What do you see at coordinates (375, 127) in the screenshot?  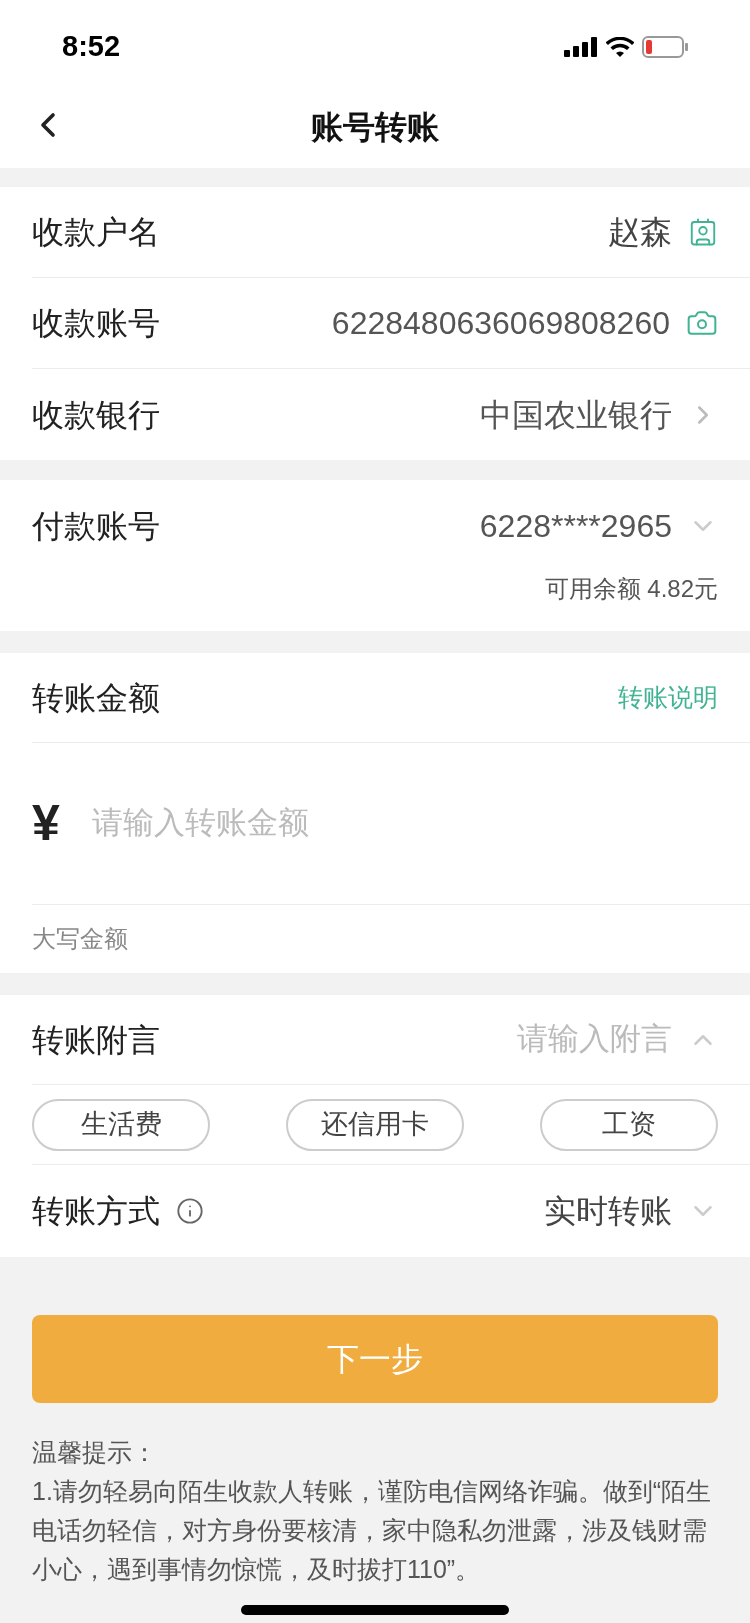 I see `page-title: 账号转账` at bounding box center [375, 127].